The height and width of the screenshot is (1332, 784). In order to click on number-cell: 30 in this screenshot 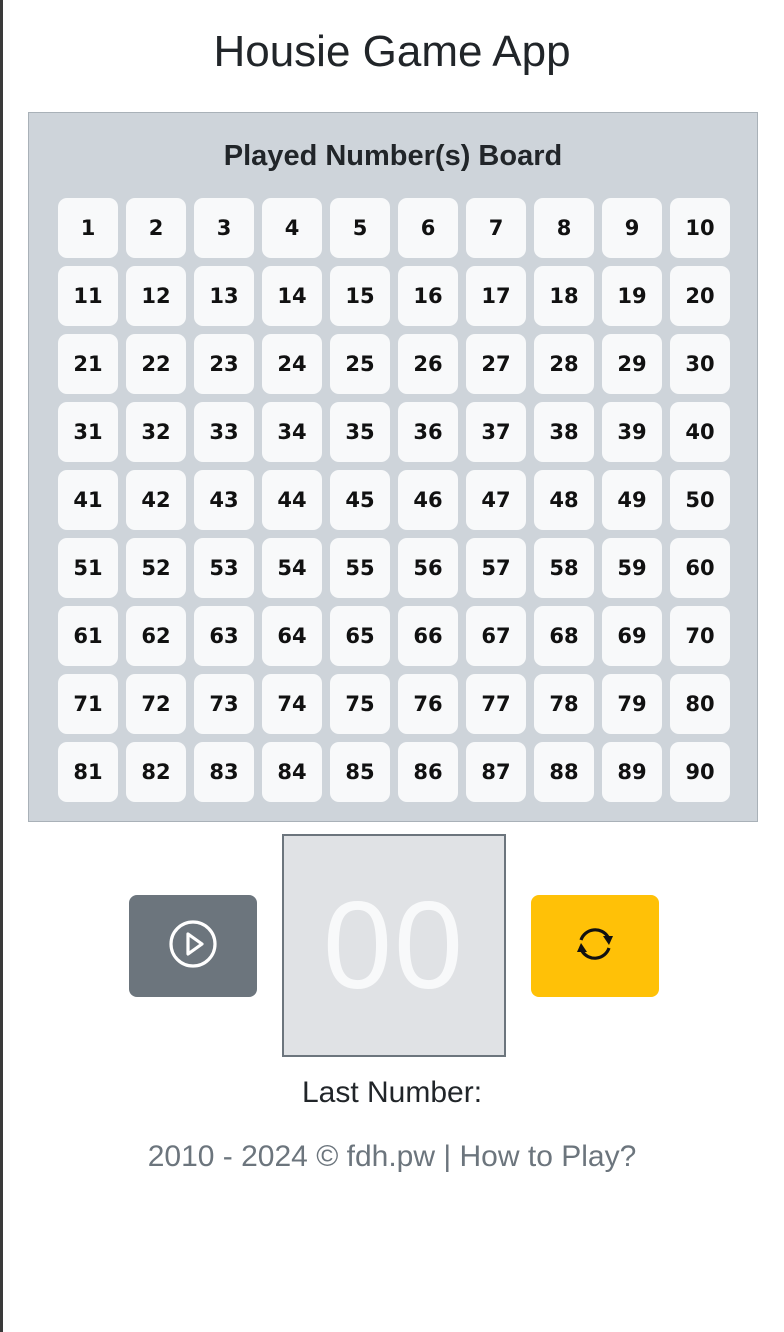, I will do `click(700, 364)`.